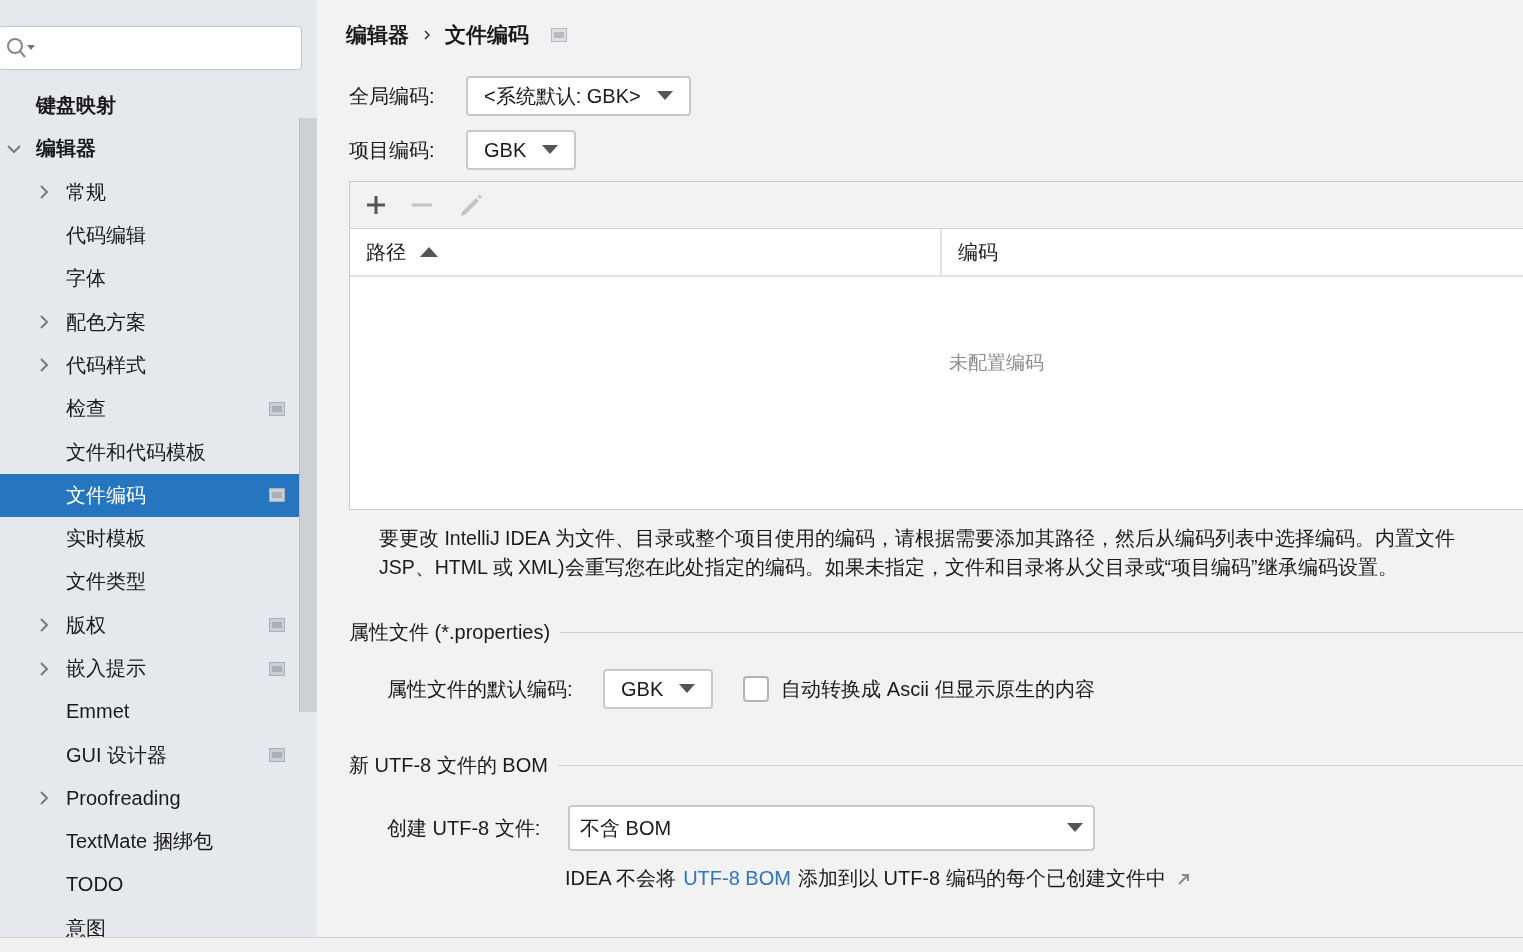 The image size is (1523, 952). Describe the element at coordinates (149, 149) in the screenshot. I see `tree-item: 编辑器` at that location.